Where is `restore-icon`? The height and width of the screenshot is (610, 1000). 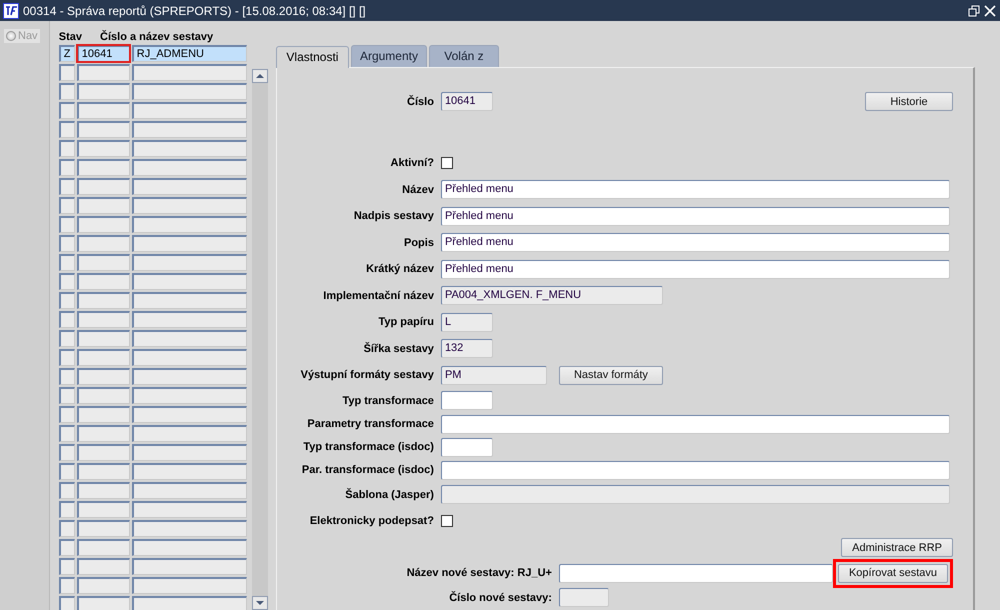
restore-icon is located at coordinates (974, 10).